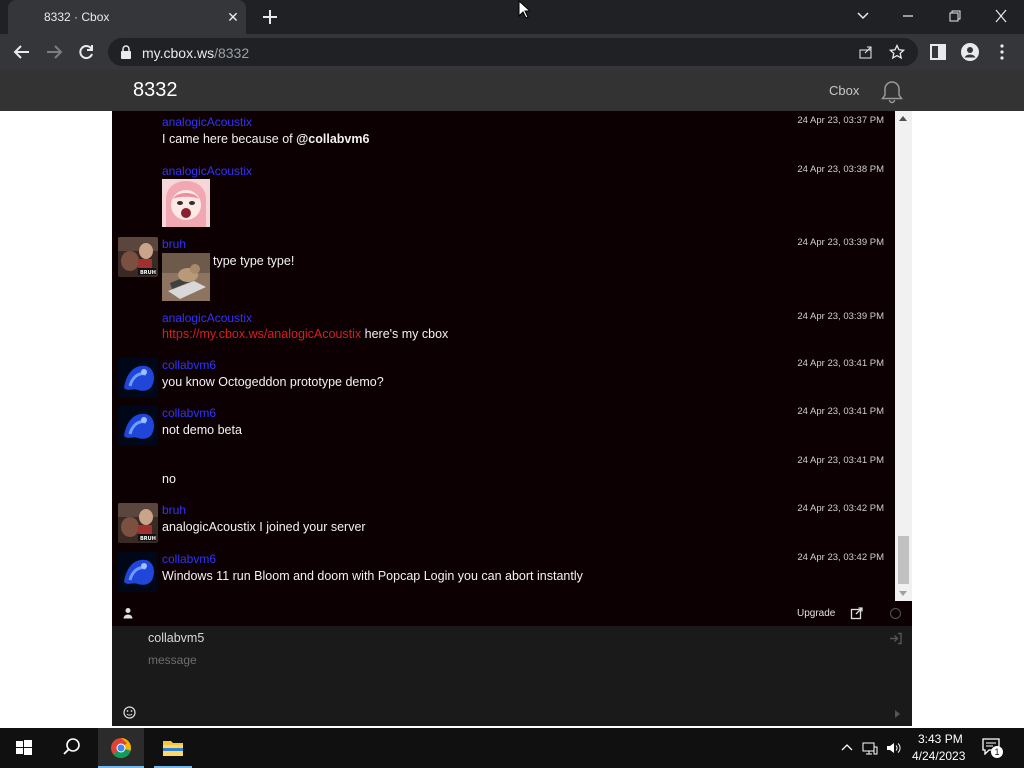 The image size is (1024, 768). What do you see at coordinates (270, 17) in the screenshot?
I see `new-tab-icon` at bounding box center [270, 17].